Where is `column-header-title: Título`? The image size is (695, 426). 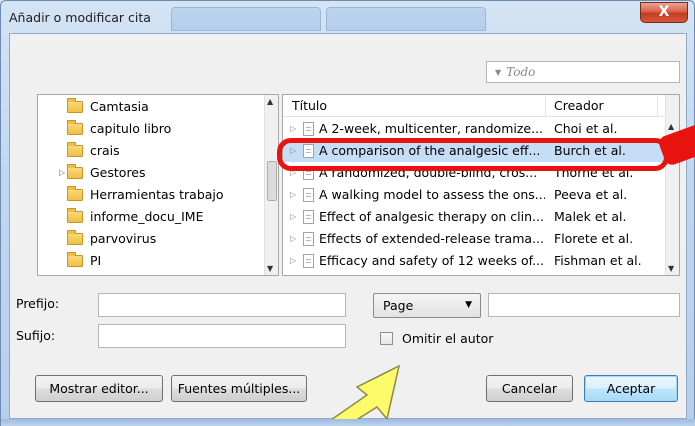
column-header-title: Título is located at coordinates (414, 106).